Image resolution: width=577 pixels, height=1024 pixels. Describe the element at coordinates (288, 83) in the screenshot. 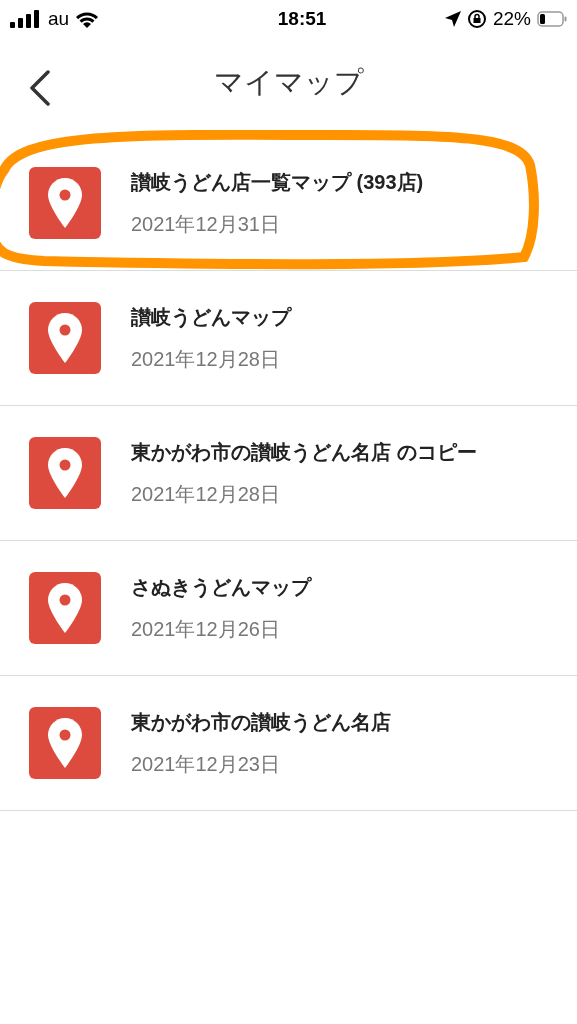

I see `page-title: マイマップ` at that location.